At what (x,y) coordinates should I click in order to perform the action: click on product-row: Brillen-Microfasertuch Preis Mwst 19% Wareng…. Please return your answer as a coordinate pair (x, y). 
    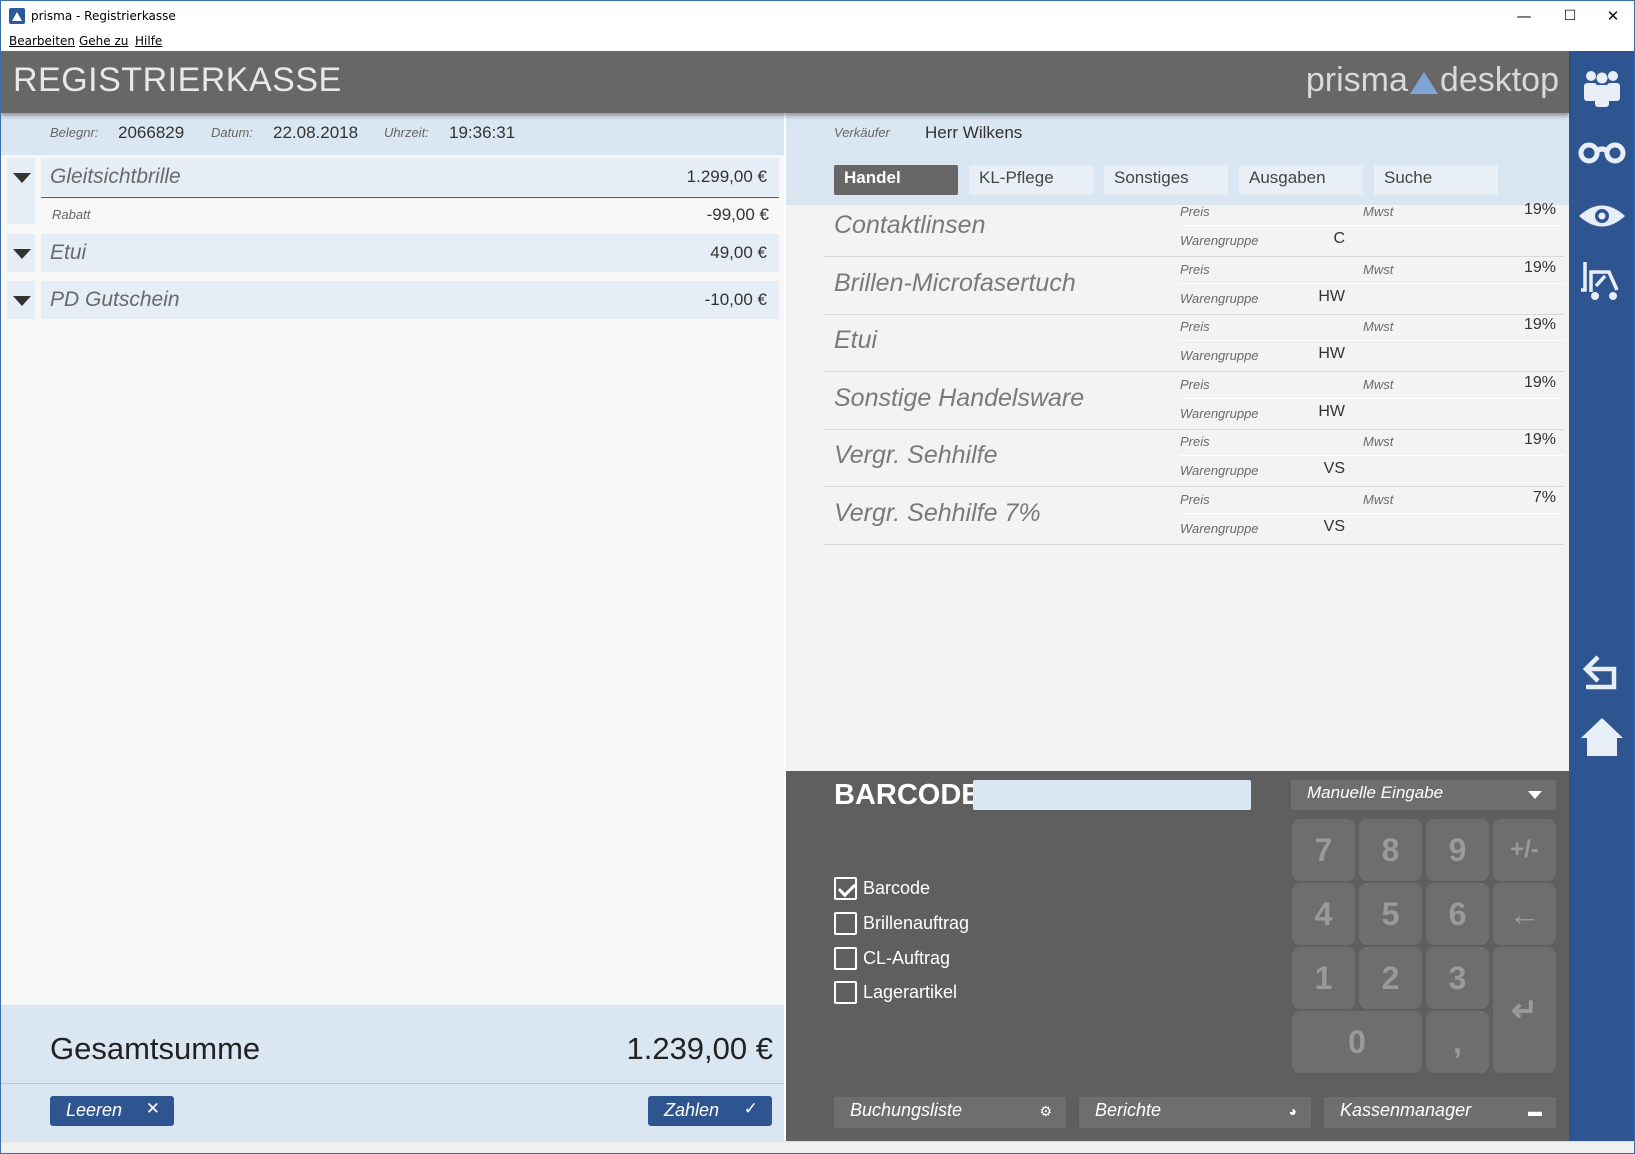
    Looking at the image, I should click on (1194, 285).